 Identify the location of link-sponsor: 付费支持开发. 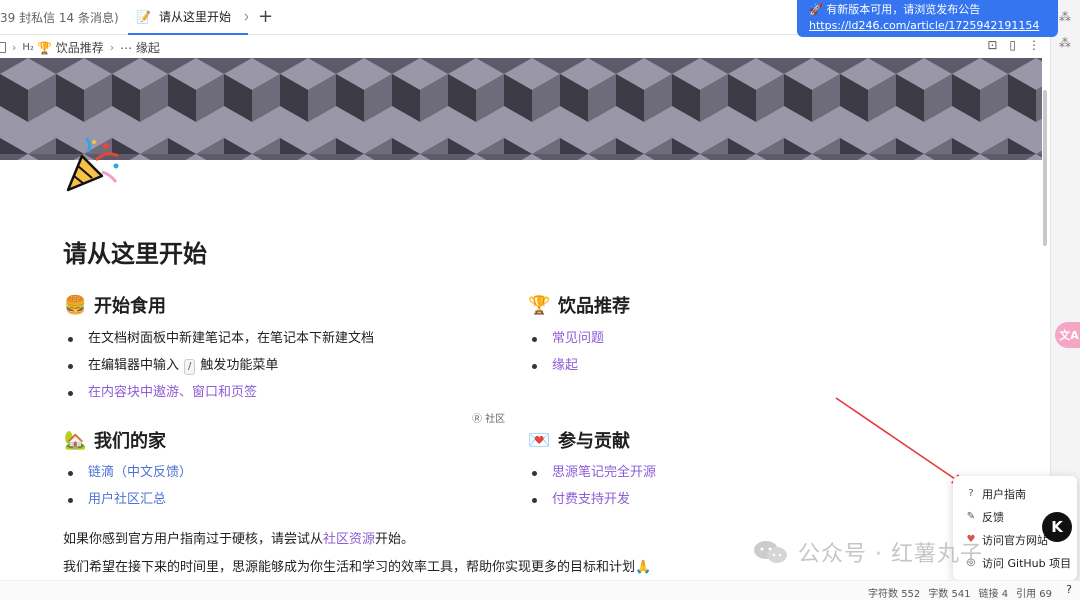
(591, 499).